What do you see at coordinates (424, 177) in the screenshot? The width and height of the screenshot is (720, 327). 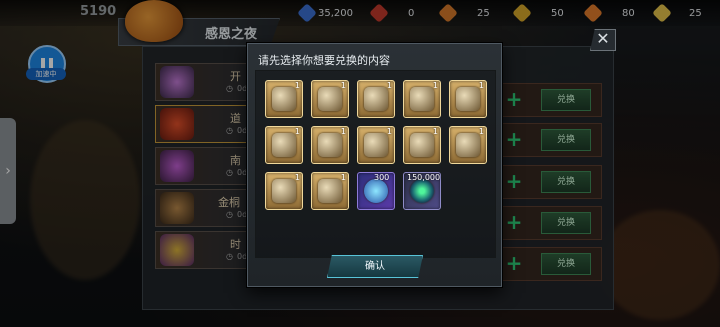 I see `item-count: 150,000` at bounding box center [424, 177].